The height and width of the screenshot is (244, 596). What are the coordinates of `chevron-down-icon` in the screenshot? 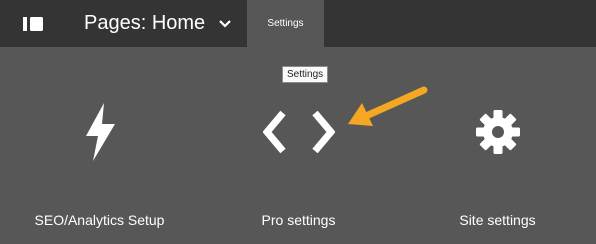 It's located at (225, 23).